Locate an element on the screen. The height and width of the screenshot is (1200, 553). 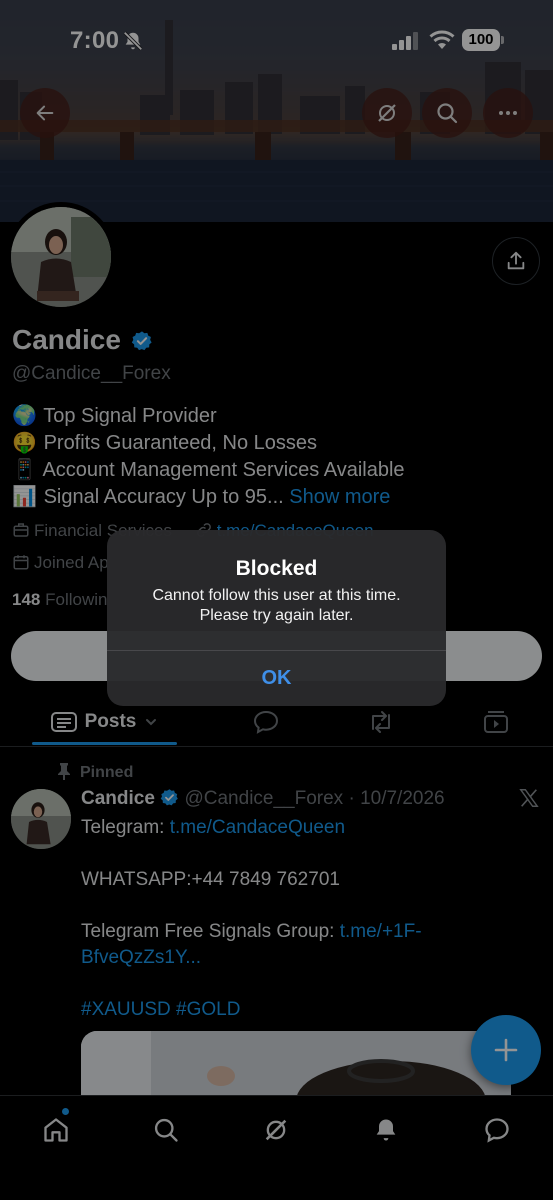
alert-message-line: Cannot follow this user at this time. is located at coordinates (276, 595).